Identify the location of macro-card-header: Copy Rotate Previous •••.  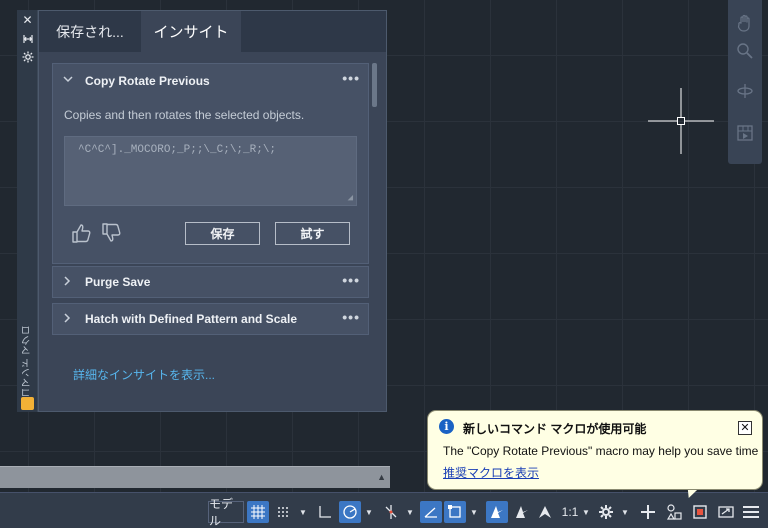
(210, 80).